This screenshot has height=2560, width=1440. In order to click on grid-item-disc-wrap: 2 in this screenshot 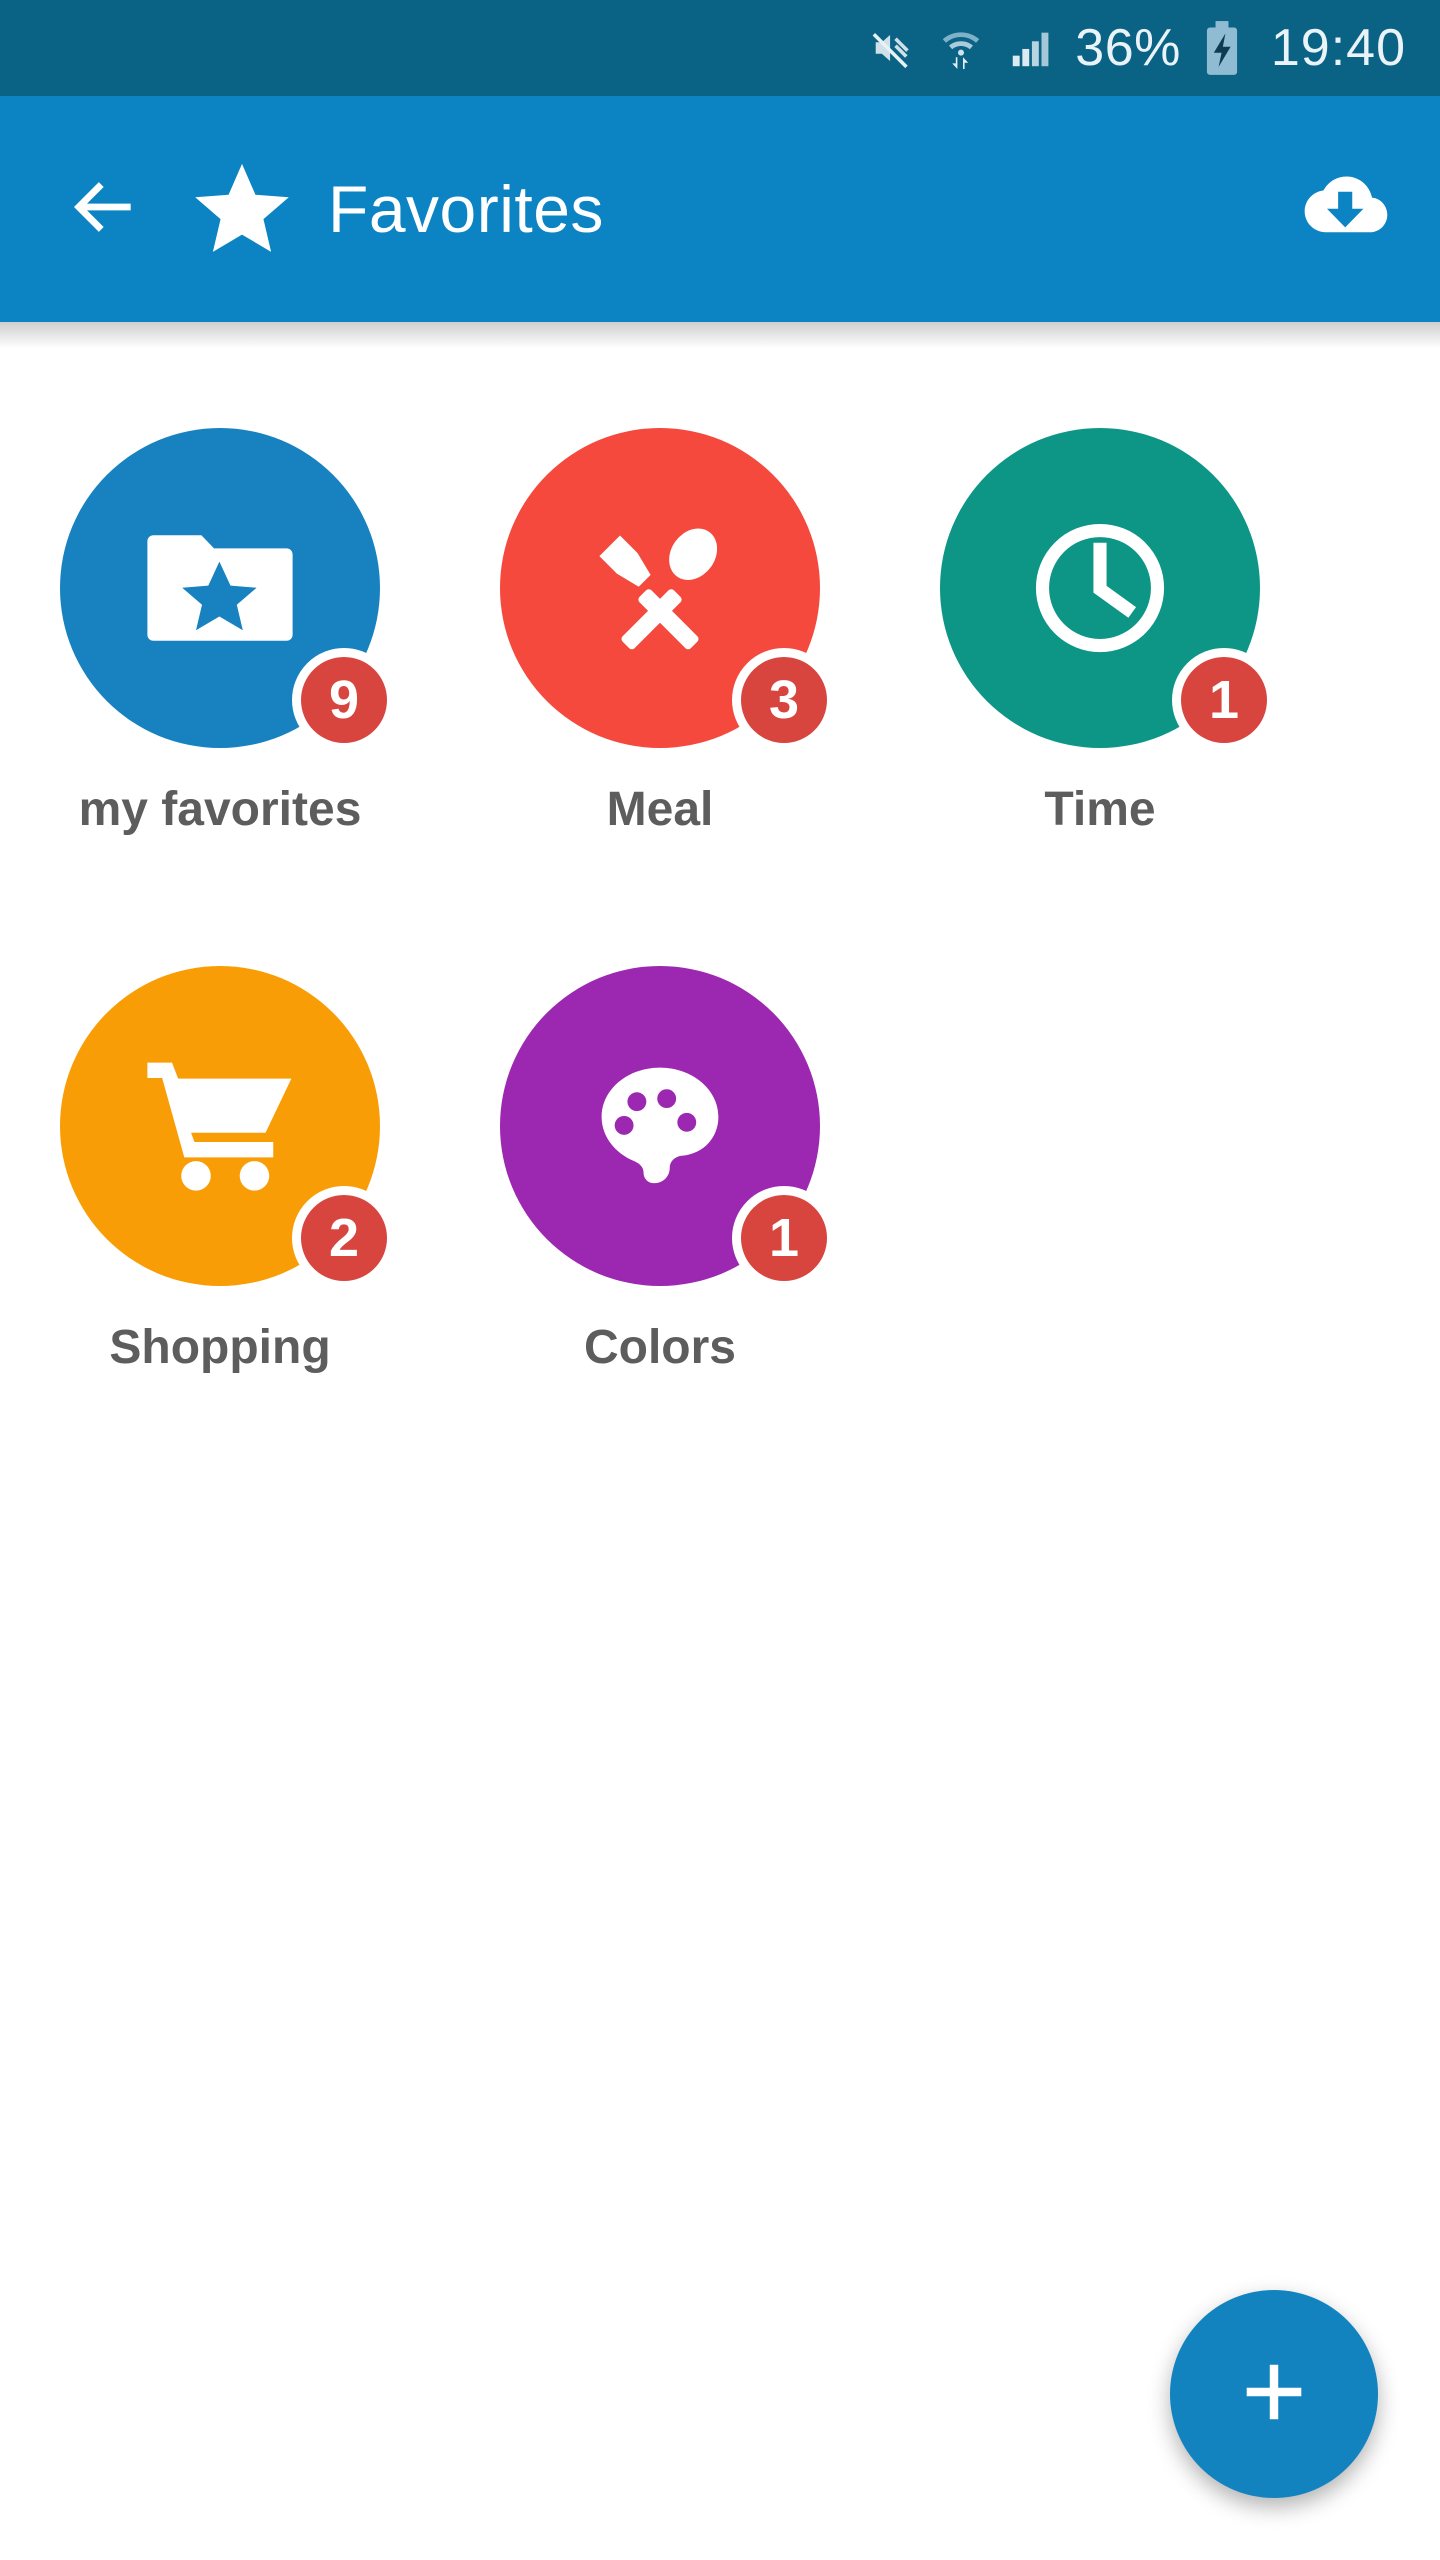, I will do `click(228, 1128)`.